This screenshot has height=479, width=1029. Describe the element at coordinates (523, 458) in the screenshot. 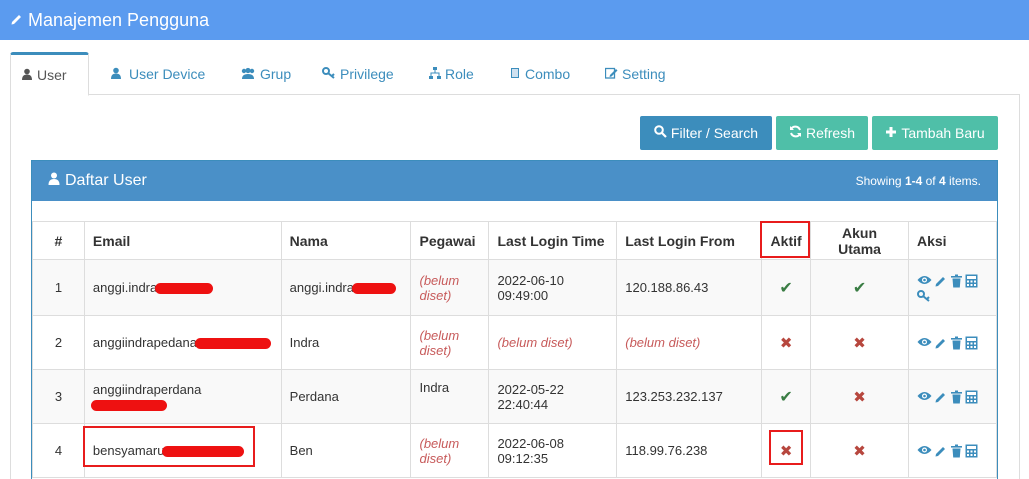

I see `login-time: 09:12:35` at that location.